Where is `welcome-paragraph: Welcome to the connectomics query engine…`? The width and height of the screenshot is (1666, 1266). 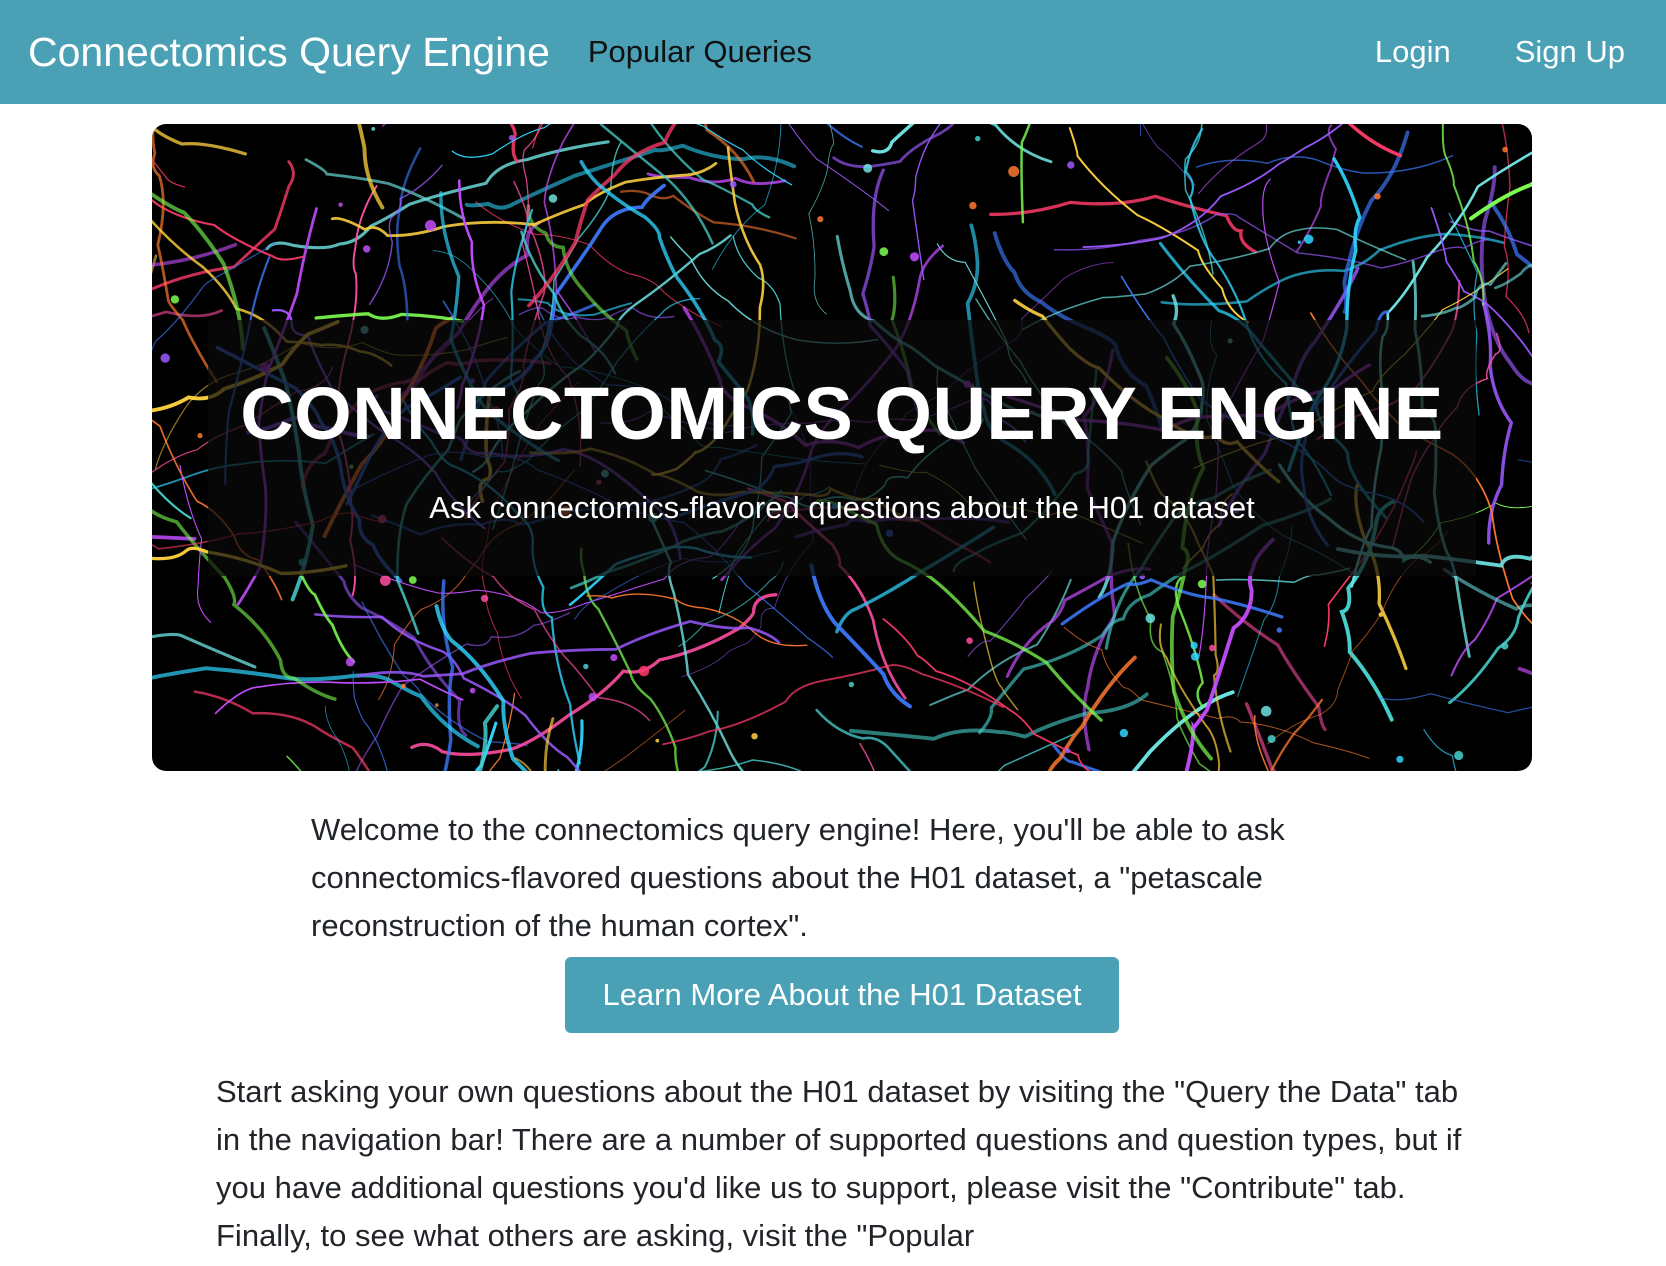
welcome-paragraph: Welcome to the connectomics query engine… is located at coordinates (798, 877).